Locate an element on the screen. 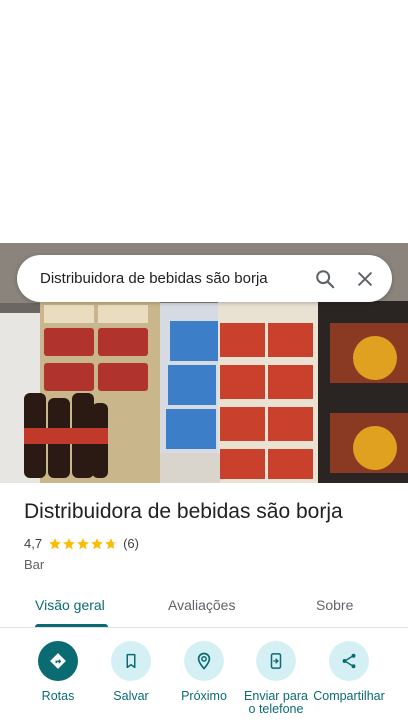  share-button: Compartilhar is located at coordinates (349, 672).